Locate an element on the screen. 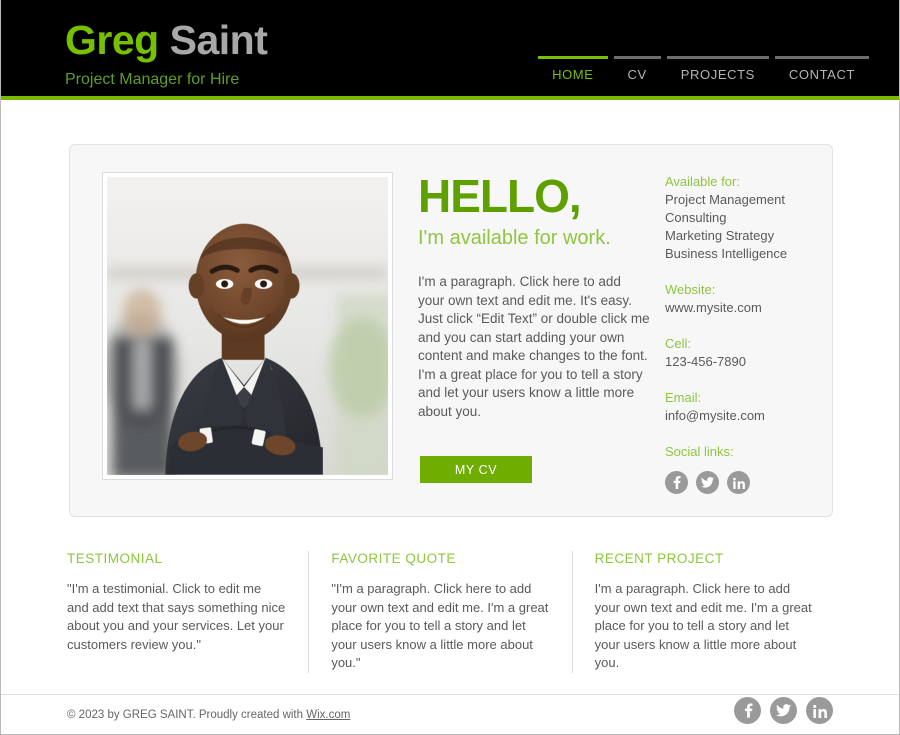  nav-item-home: HOME is located at coordinates (573, 76).